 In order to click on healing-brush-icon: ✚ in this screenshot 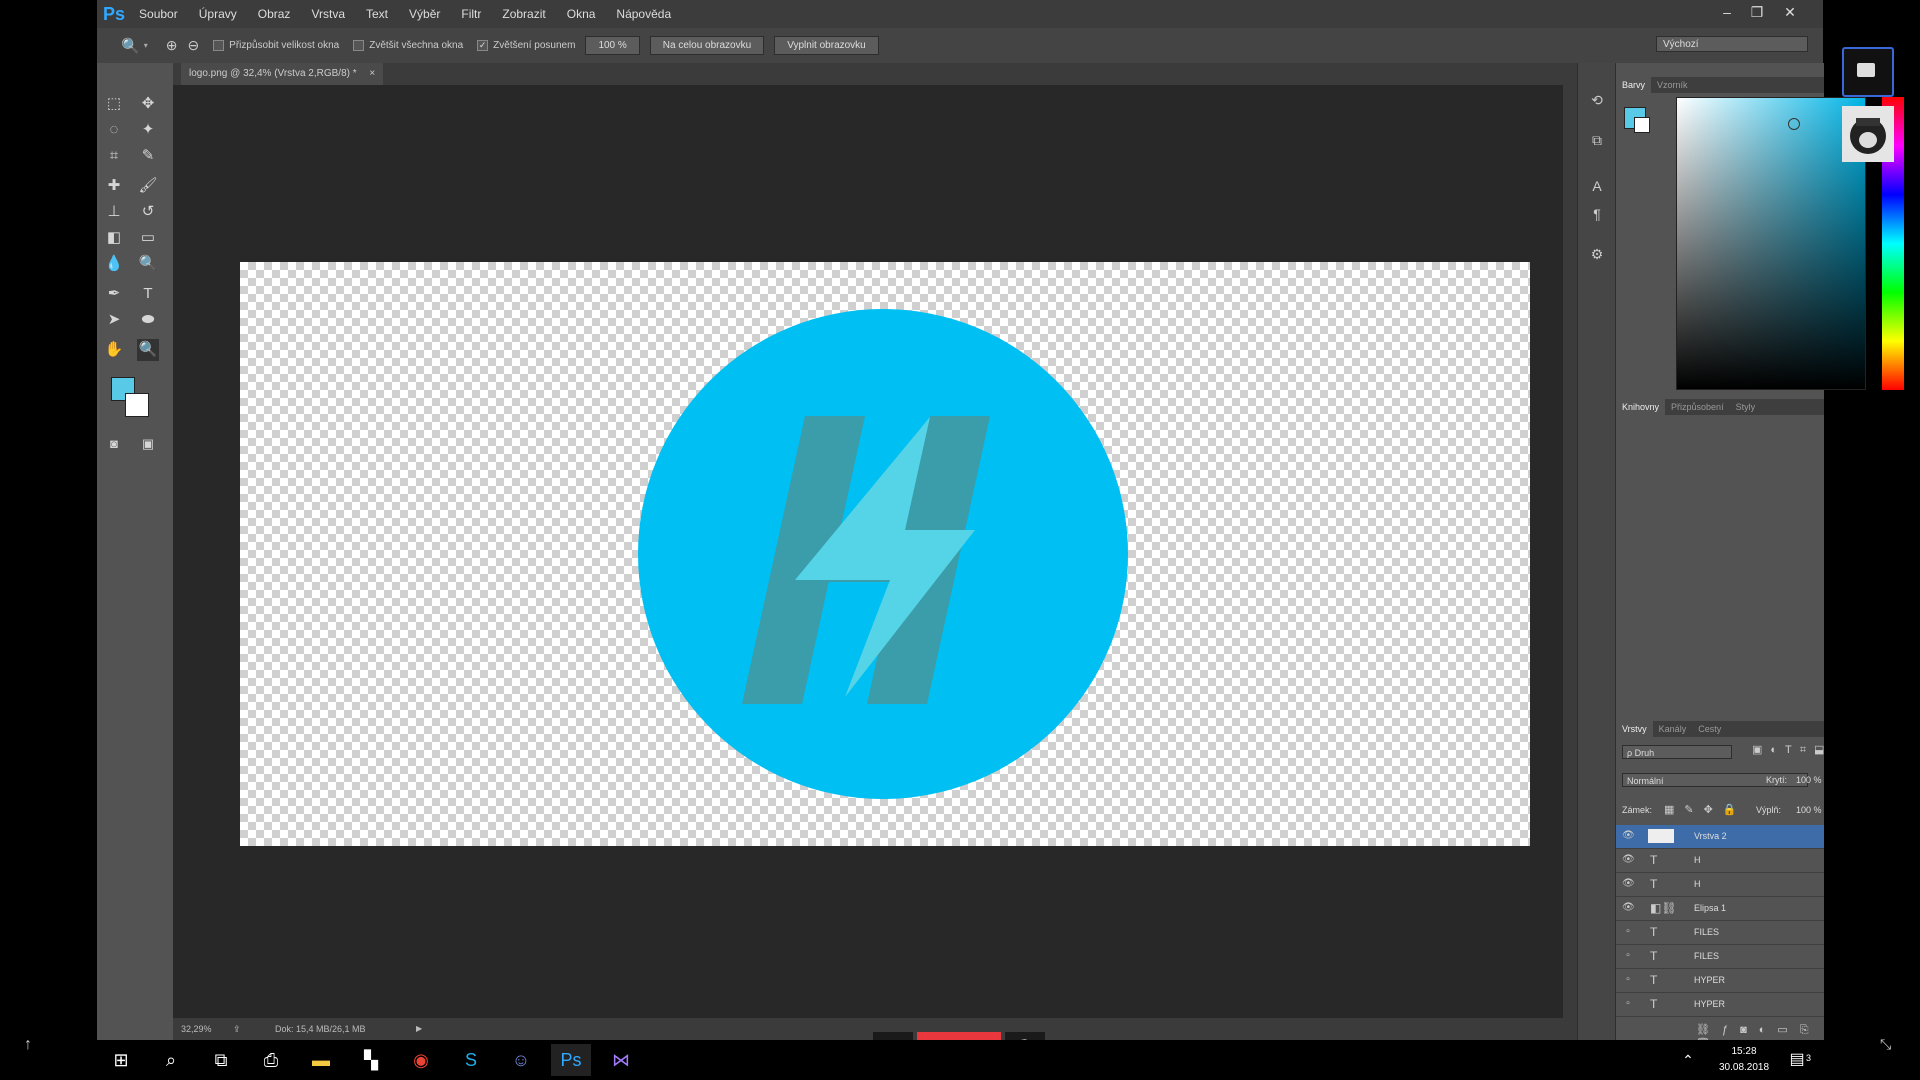, I will do `click(114, 186)`.